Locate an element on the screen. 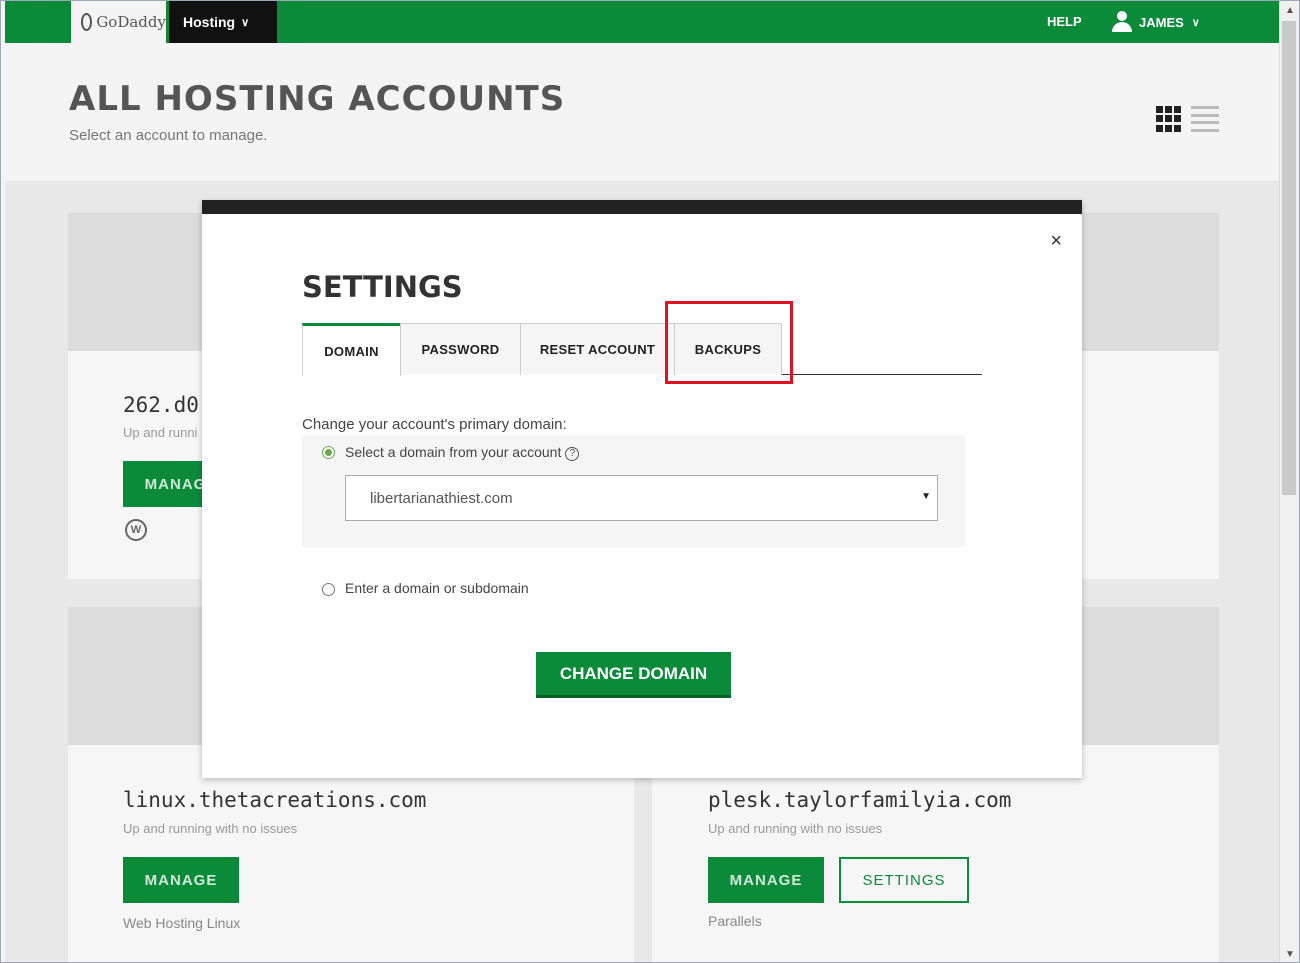 Image resolution: width=1300 pixels, height=963 pixels. logo-icon is located at coordinates (87, 22).